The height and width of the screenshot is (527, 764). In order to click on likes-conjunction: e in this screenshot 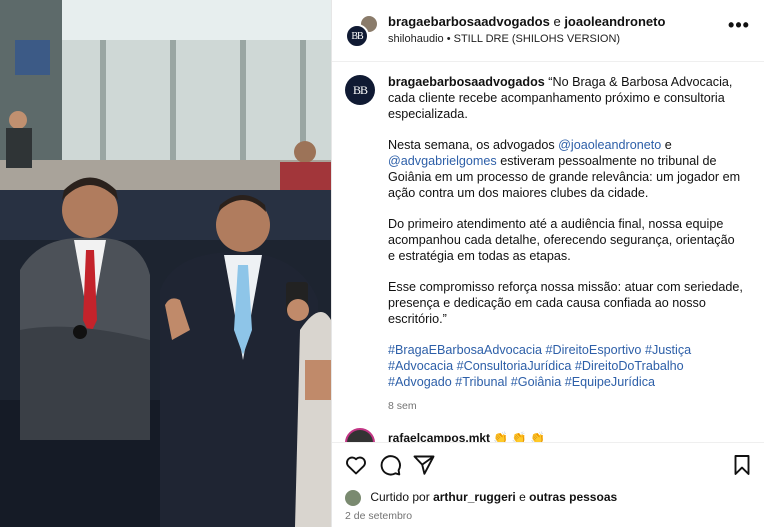, I will do `click(522, 497)`.